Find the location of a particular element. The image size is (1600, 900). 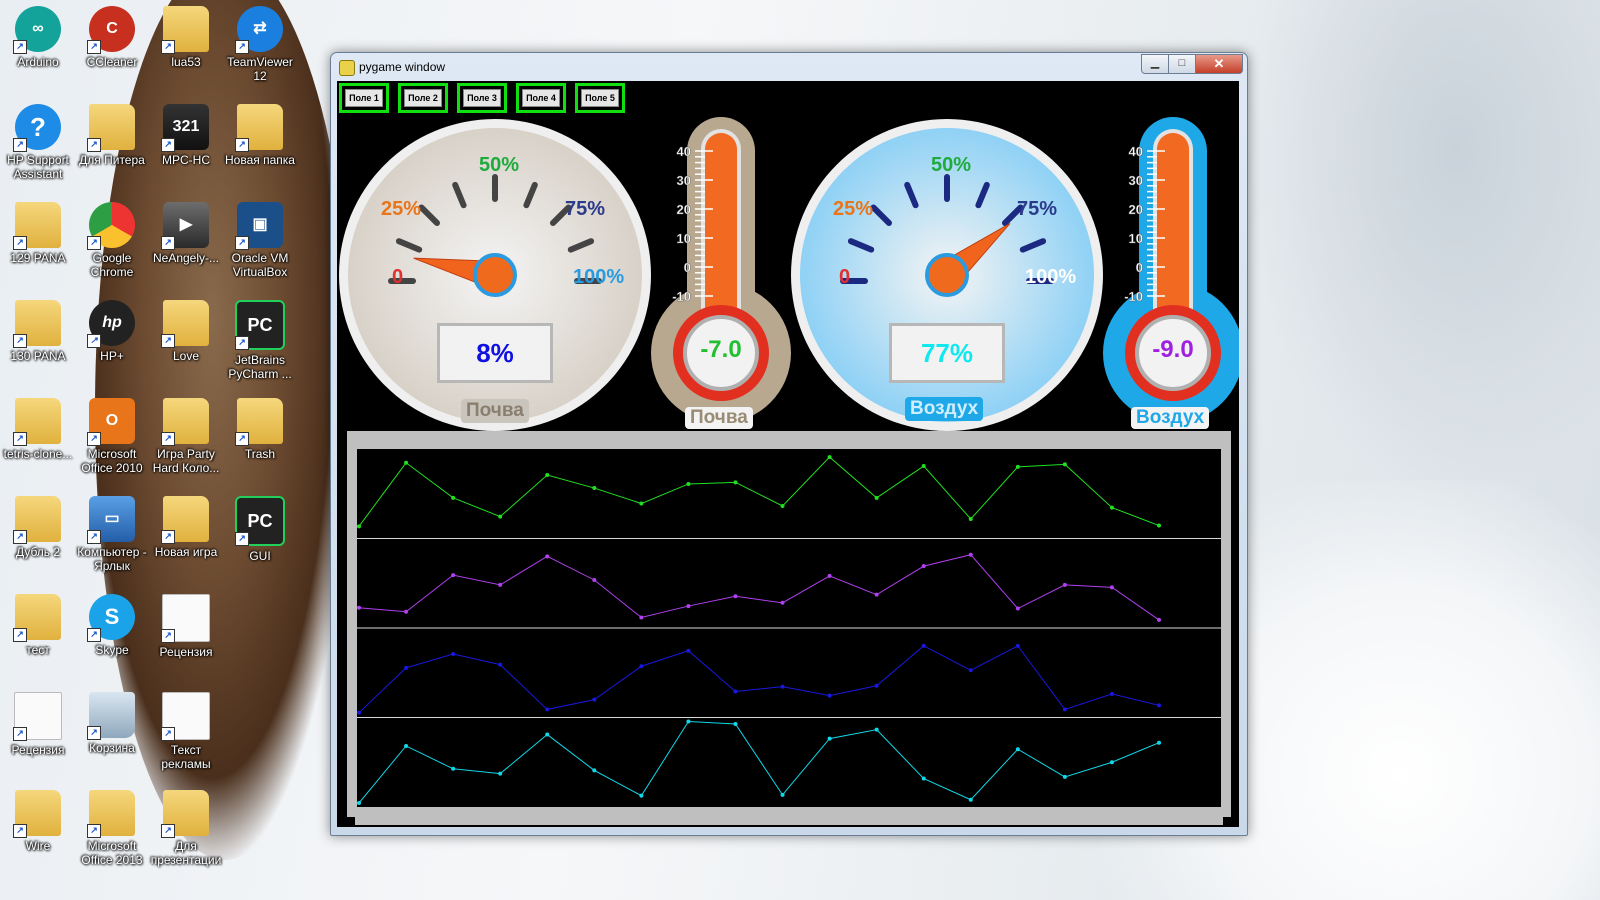

desktop-icon: S ↗ Skype is located at coordinates (112, 625).